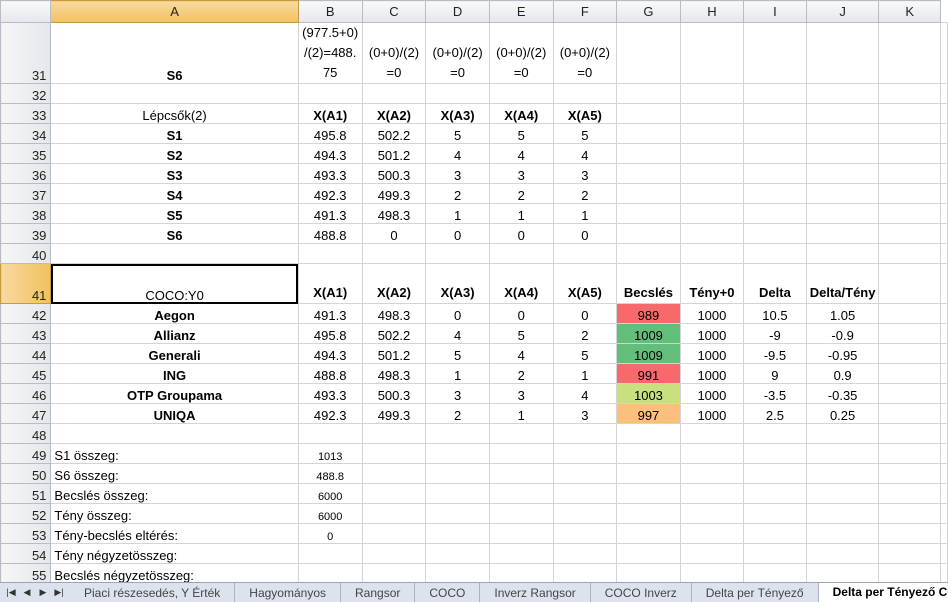  What do you see at coordinates (26, 453) in the screenshot?
I see `row-header: 49` at bounding box center [26, 453].